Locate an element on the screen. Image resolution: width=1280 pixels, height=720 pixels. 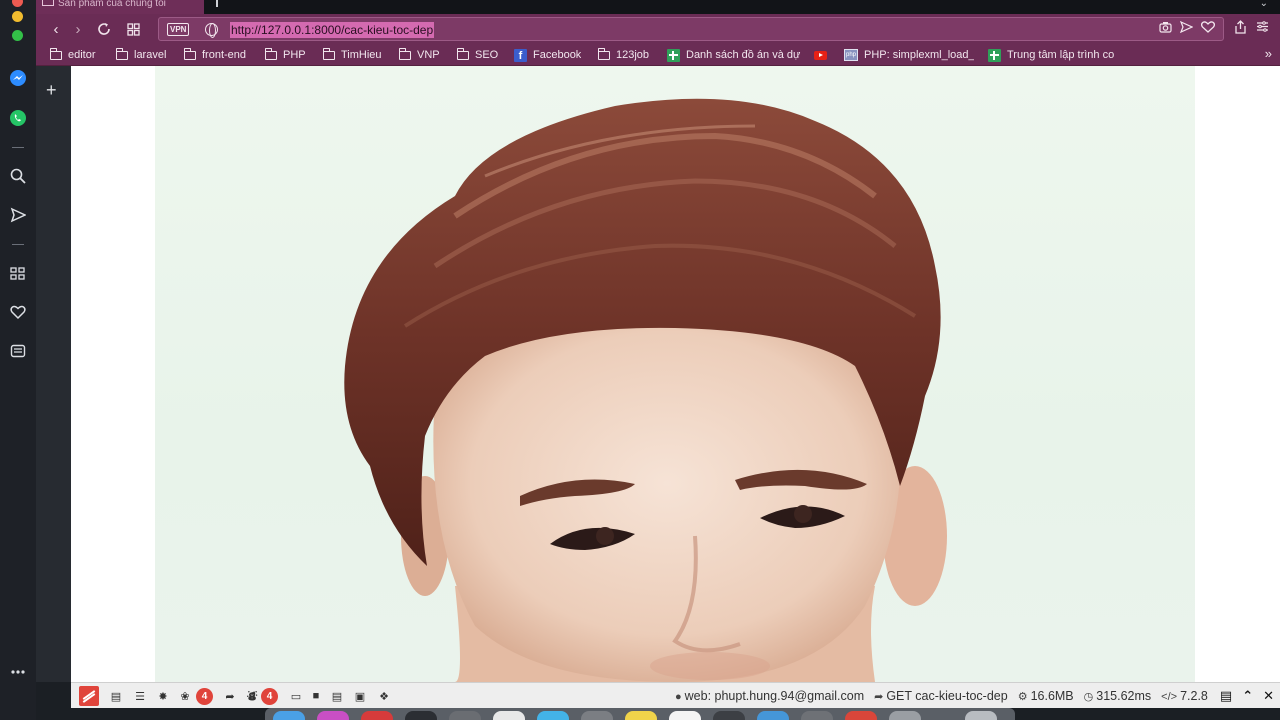
open-folder-icon: ▤ is located at coordinates (1226, 696).